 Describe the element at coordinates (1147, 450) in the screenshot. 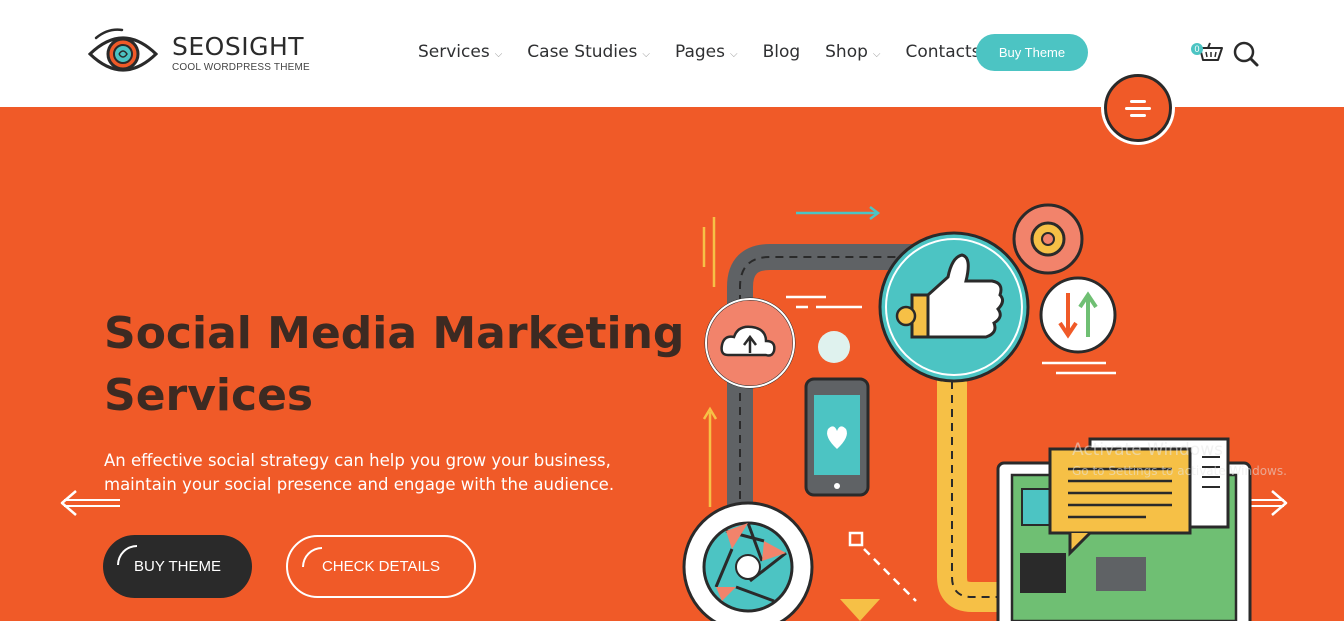

I see `watermark-title: Activate Windows` at that location.